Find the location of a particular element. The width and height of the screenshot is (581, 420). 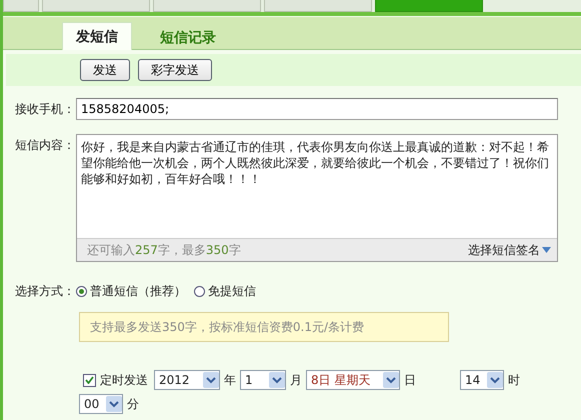

send-button: 发送 is located at coordinates (105, 70).